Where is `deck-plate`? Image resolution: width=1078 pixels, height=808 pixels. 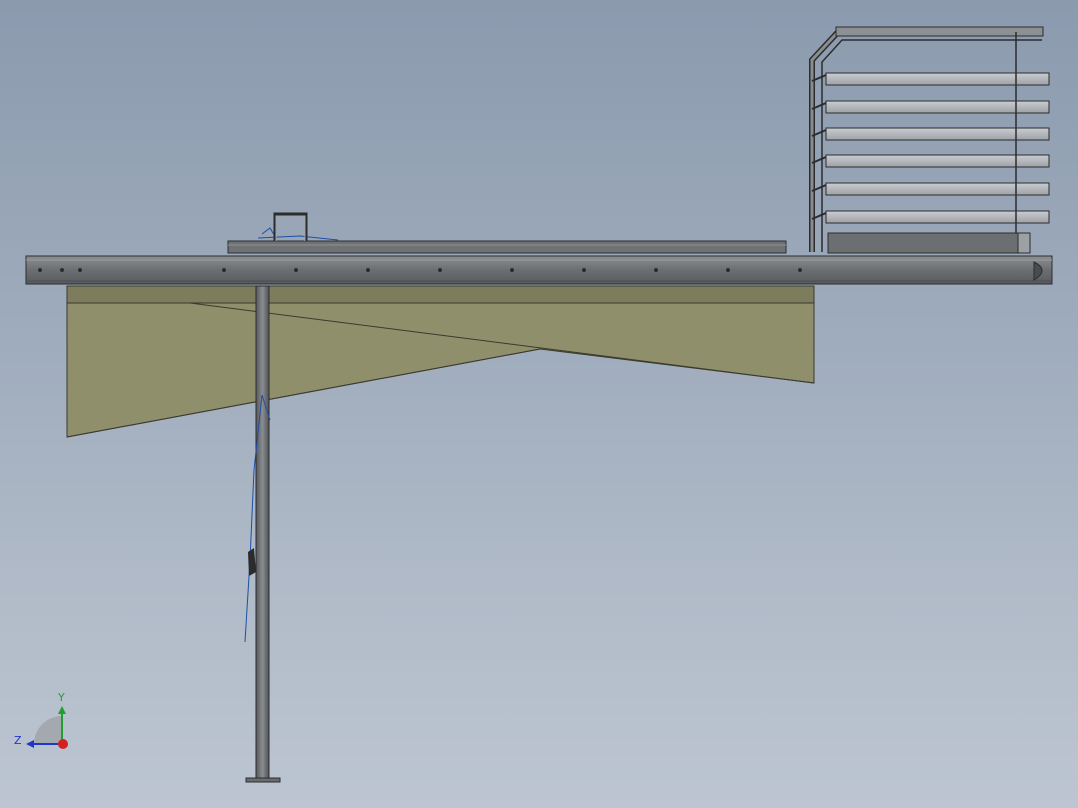 deck-plate is located at coordinates (507, 247).